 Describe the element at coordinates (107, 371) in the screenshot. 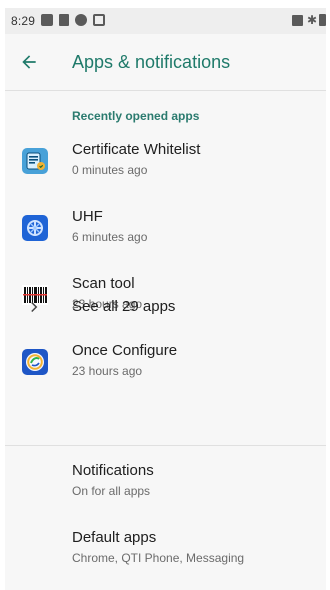

I see `app-subtitle: 23 hours ago` at that location.